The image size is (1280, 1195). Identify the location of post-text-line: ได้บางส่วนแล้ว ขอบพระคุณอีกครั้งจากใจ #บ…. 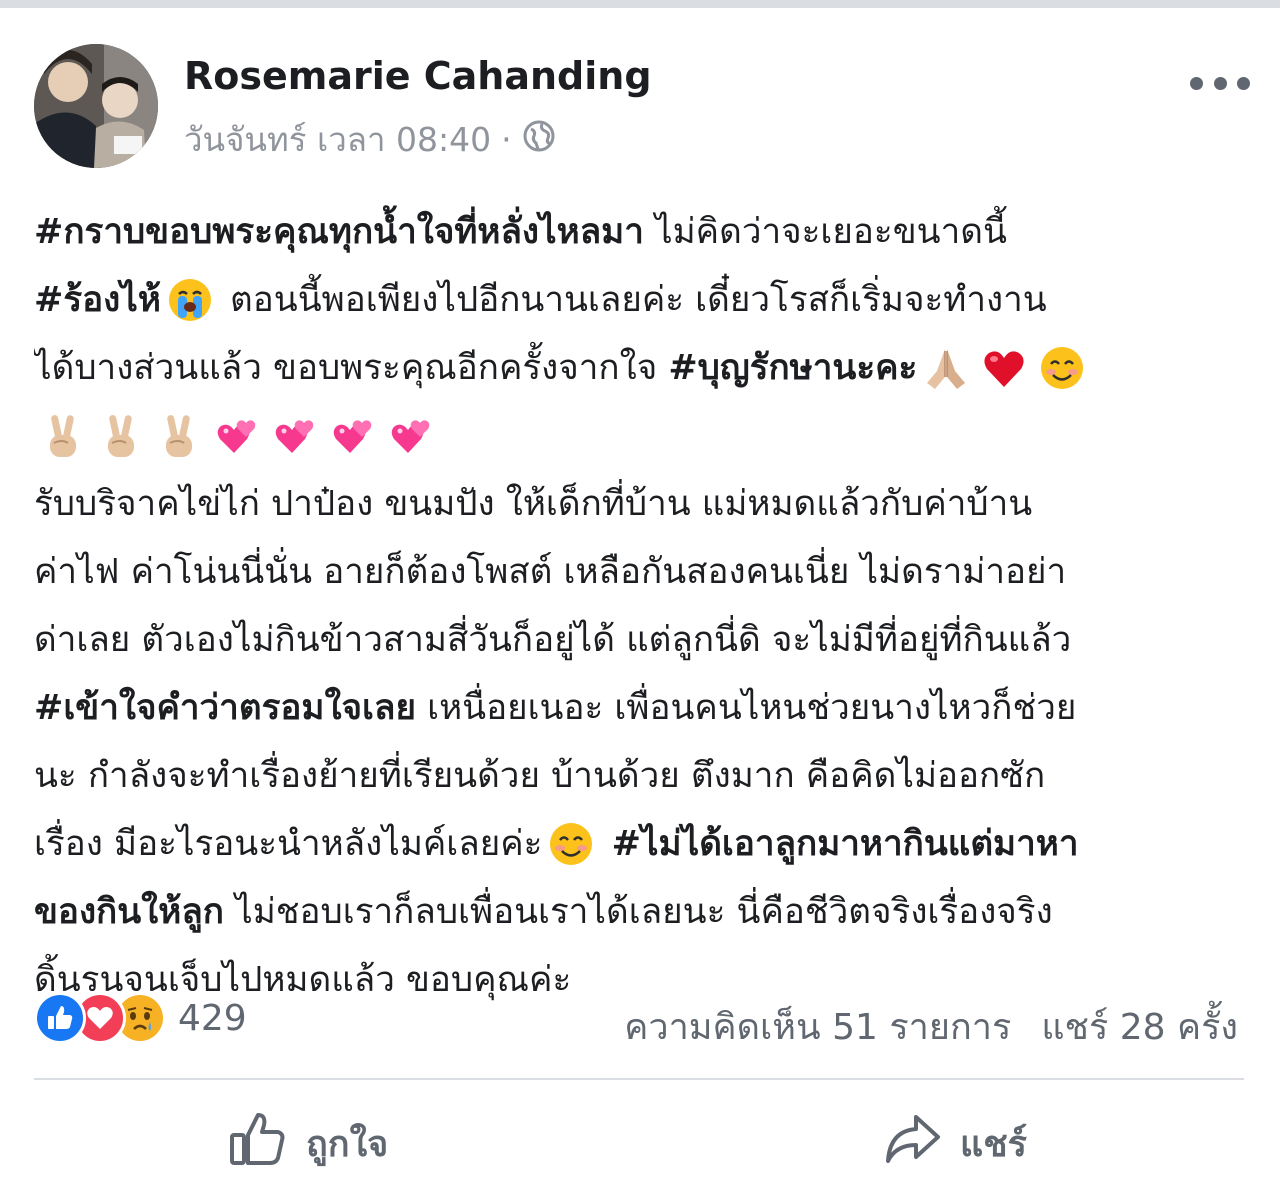
(641, 368).